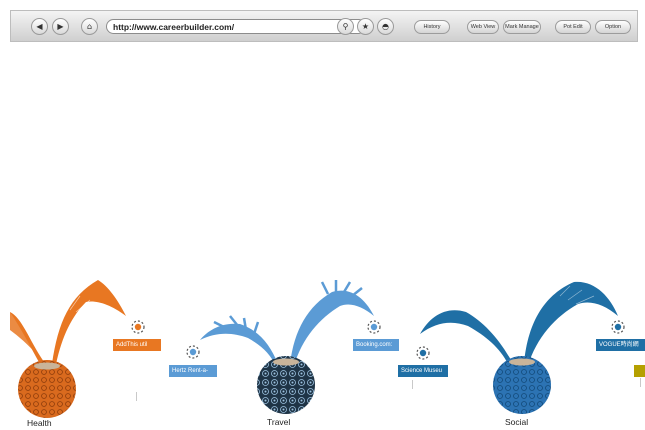 The width and height of the screenshot is (645, 430). What do you see at coordinates (517, 422) in the screenshot?
I see `category-label-social: Social` at bounding box center [517, 422].